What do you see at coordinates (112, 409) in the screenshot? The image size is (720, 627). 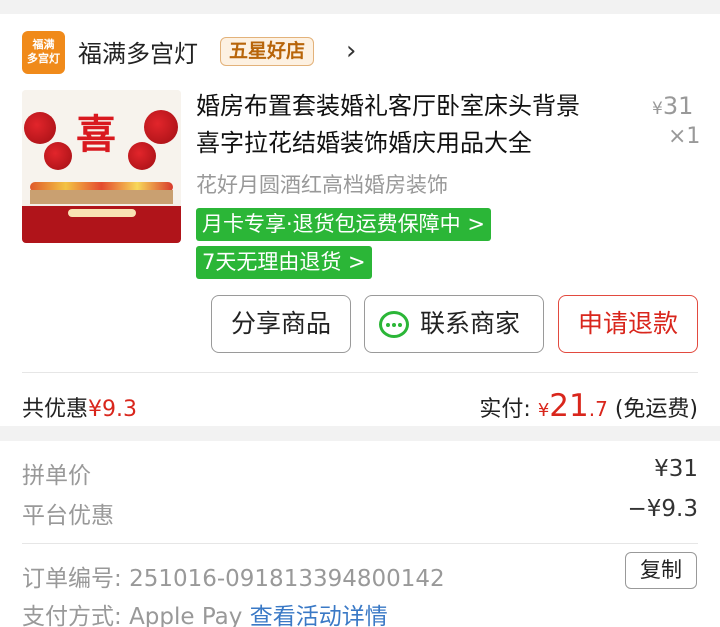 I see `total-discount-amount: ¥9.3` at bounding box center [112, 409].